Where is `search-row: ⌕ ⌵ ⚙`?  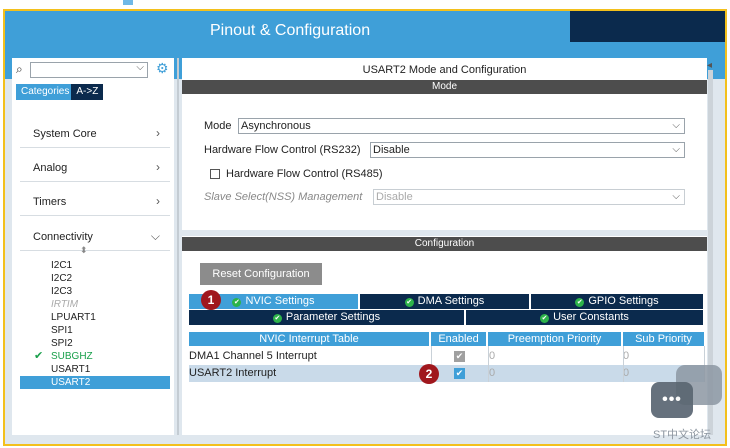 search-row: ⌕ ⌵ ⚙ is located at coordinates (93, 69).